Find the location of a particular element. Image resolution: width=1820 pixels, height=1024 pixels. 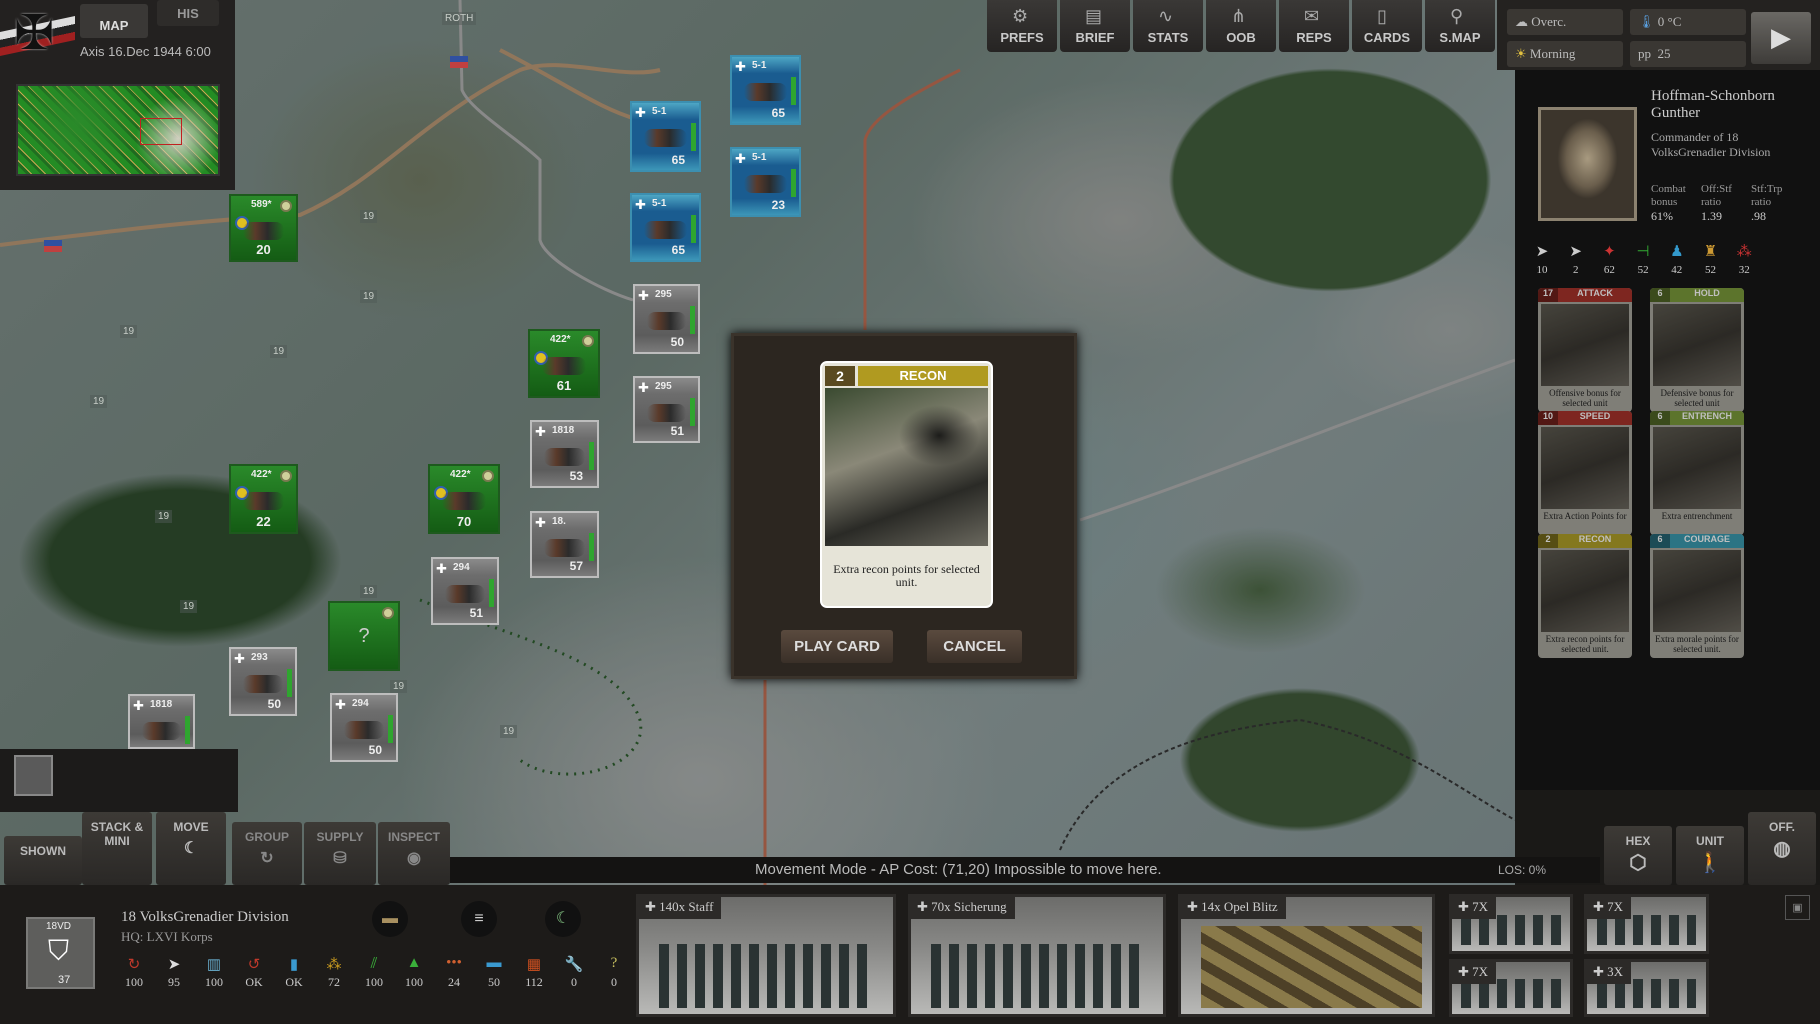

card-cost: 6 is located at coordinates (1660, 295).